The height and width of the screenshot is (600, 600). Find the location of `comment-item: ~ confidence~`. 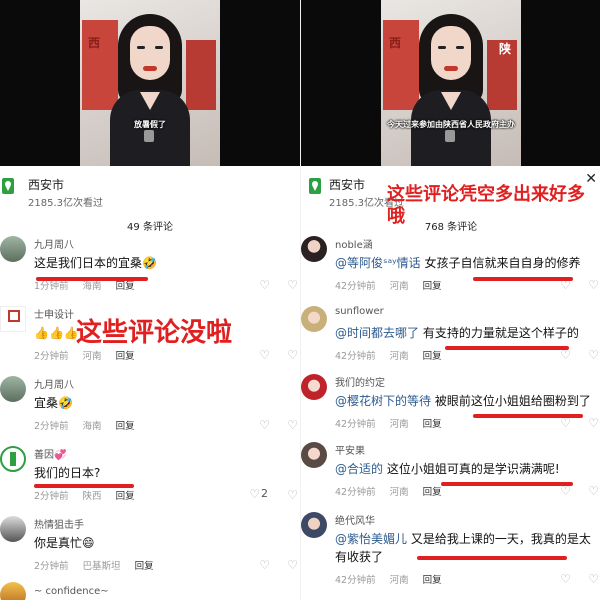

comment-item: ~ confidence~ is located at coordinates (150, 591).